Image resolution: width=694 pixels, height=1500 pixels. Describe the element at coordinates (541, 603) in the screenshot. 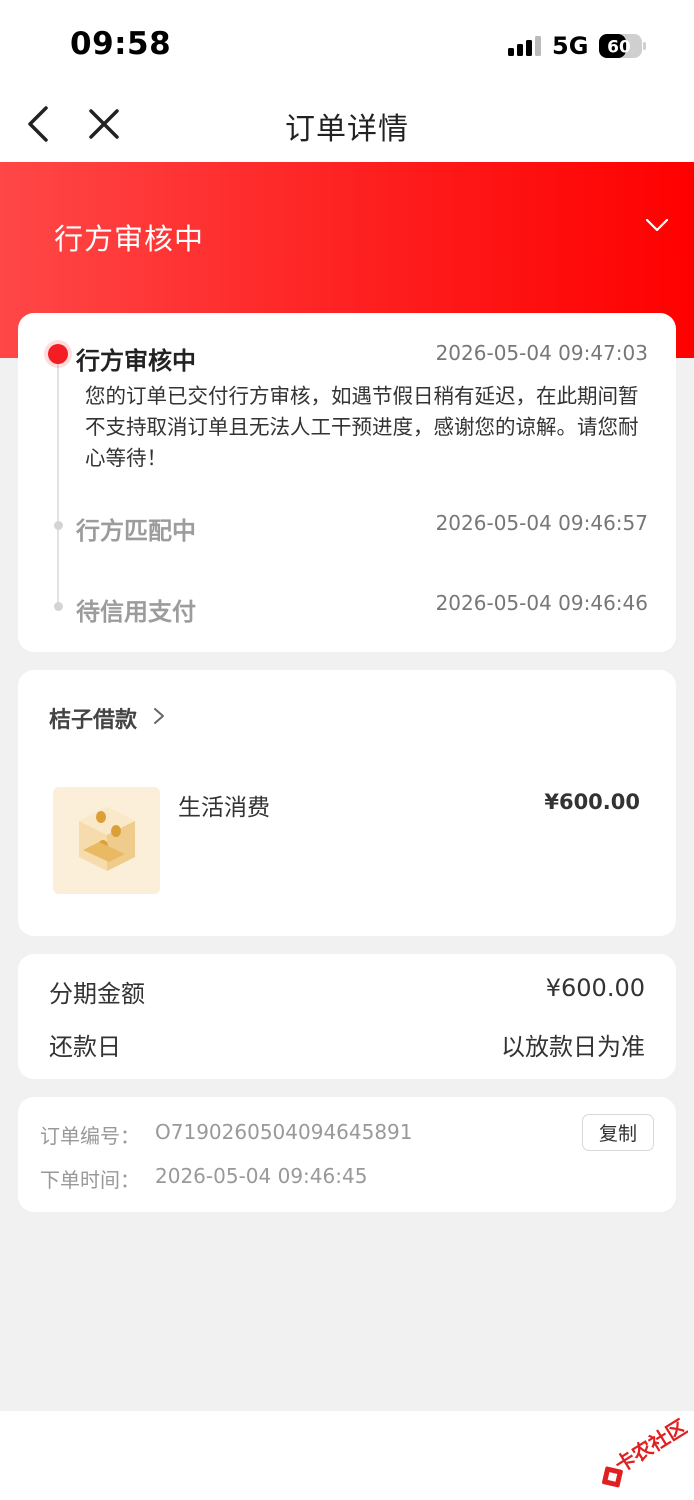

I see `timeline-step-time: 2026-05-04 09:46:46` at that location.